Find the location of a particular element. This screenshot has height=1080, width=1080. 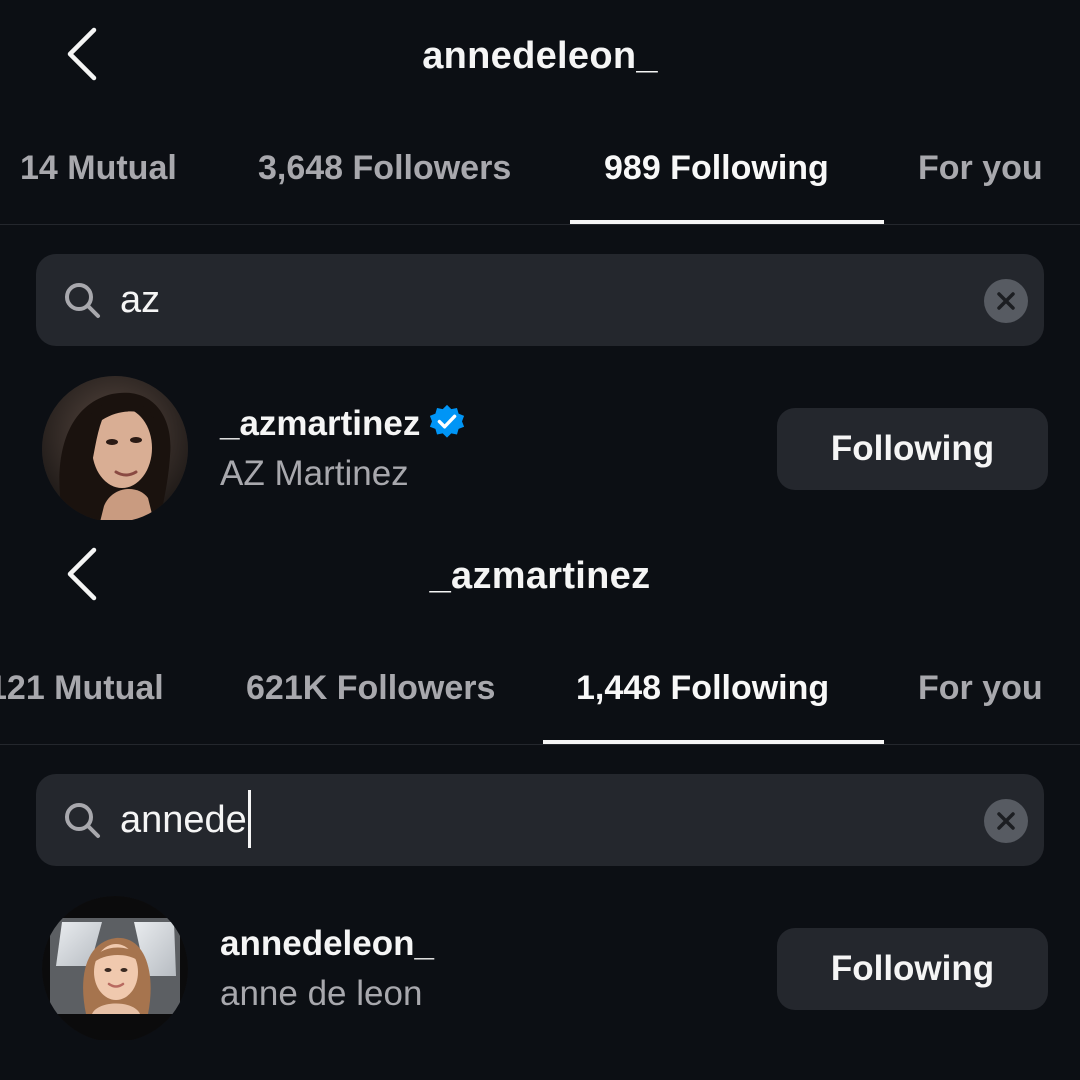

text-cursor is located at coordinates (249, 818).